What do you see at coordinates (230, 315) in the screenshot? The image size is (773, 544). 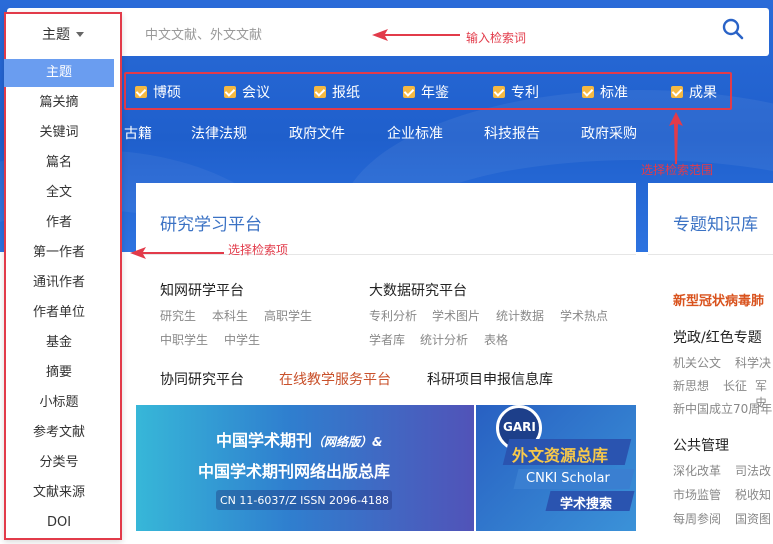 I see `link-sub: 本科生` at bounding box center [230, 315].